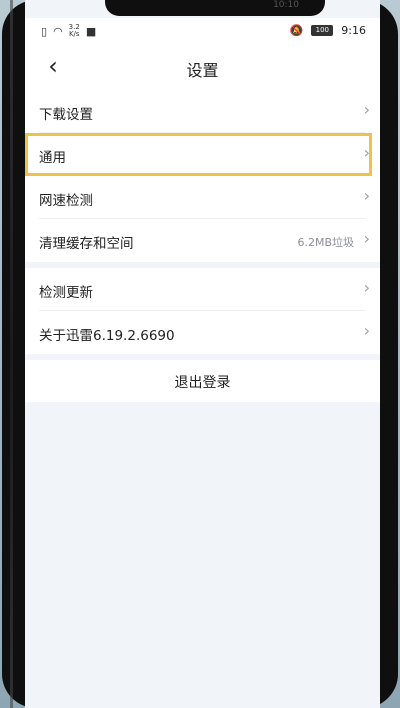 This screenshot has height=708, width=400. I want to click on network-speed: 3.2 K/s, so click(74, 30).